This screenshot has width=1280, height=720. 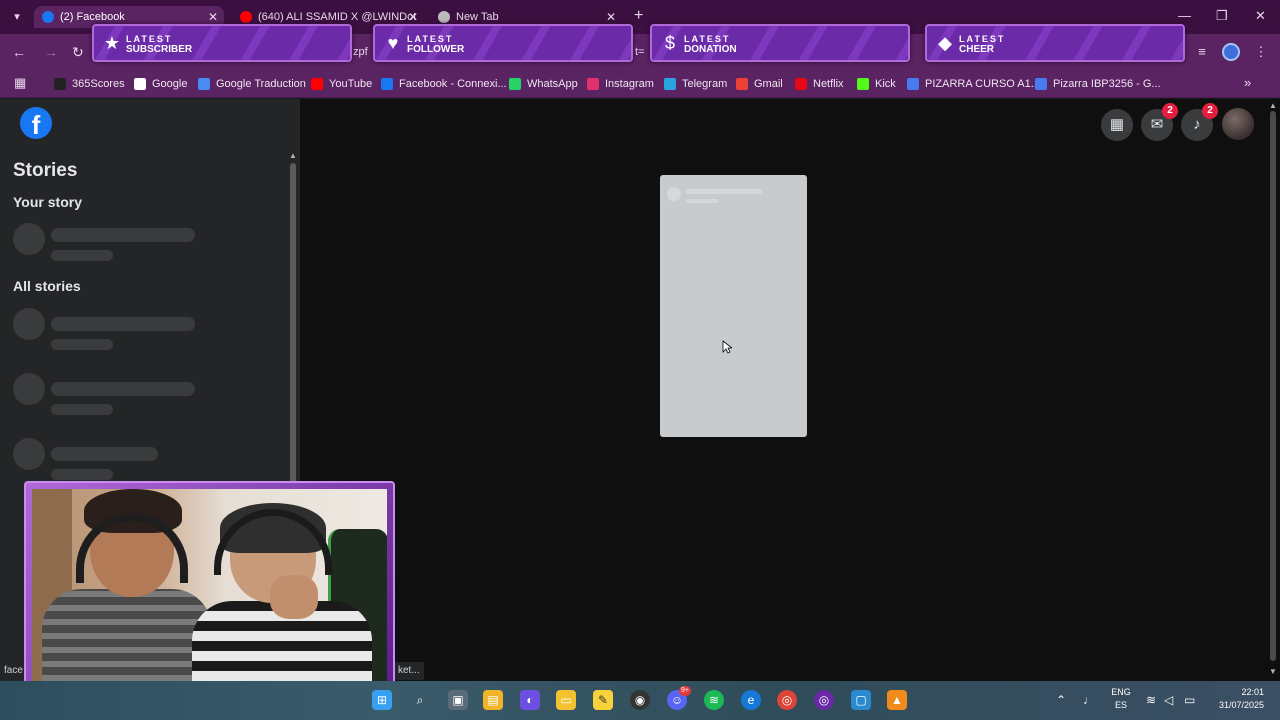 I want to click on story-author-avatar, so click(x=674, y=194).